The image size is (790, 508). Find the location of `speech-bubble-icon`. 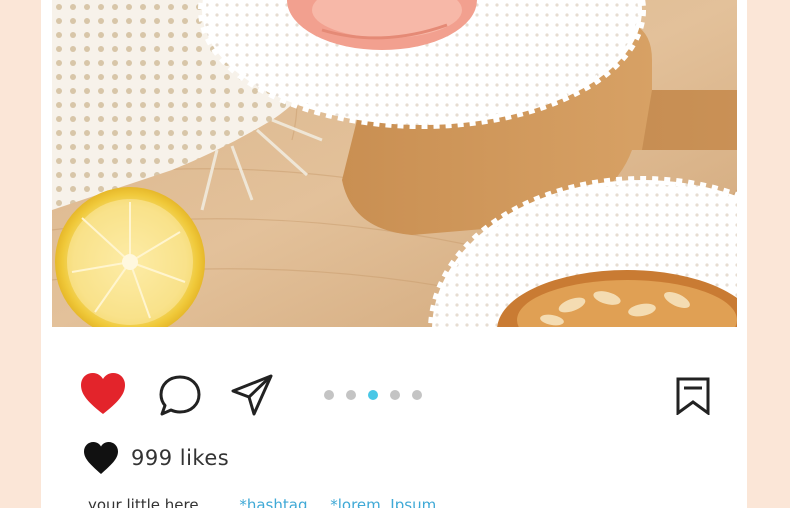

speech-bubble-icon is located at coordinates (180, 395).